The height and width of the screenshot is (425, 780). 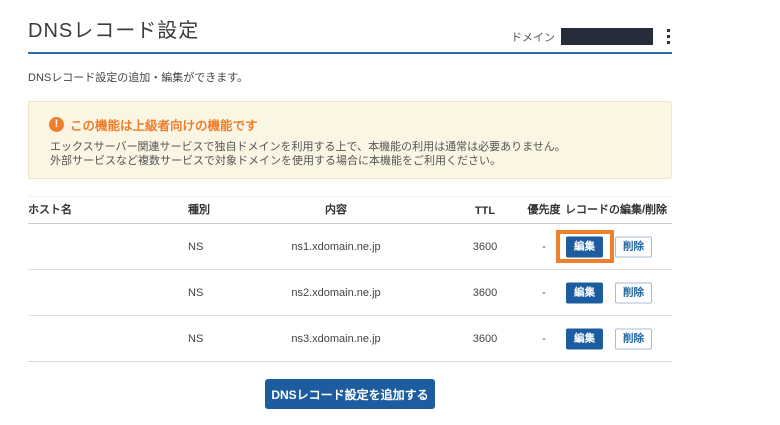 I want to click on add-dns-record-button: DNSレコード設定を追加する, so click(x=350, y=394).